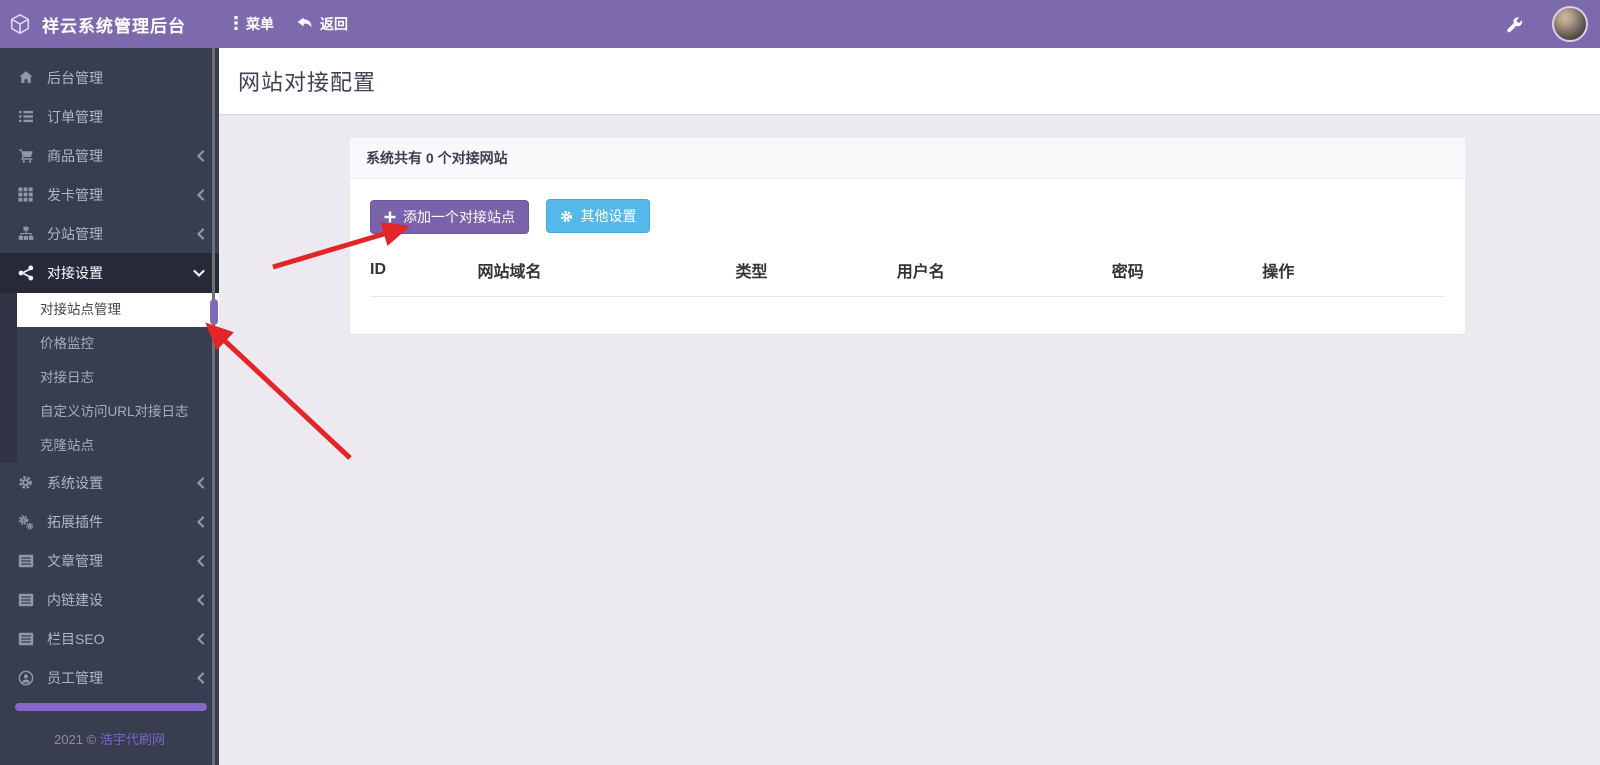  Describe the element at coordinates (800, 24) in the screenshot. I see `top-navbar: 祥云系统管理后台 菜单 返回` at that location.